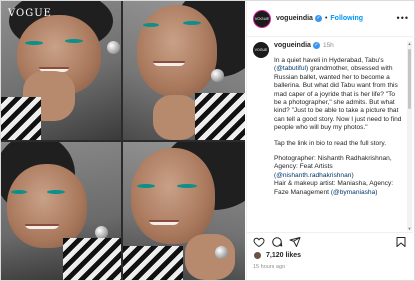 This screenshot has height=281, width=415. I want to click on caption-time: 15h, so click(328, 45).